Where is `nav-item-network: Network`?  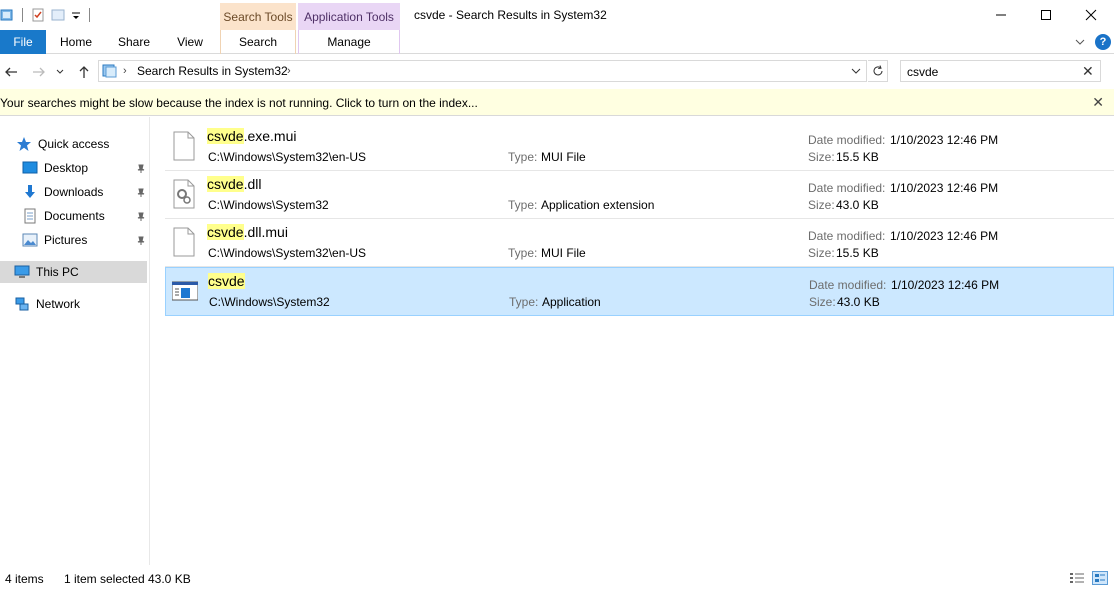
nav-item-network: Network is located at coordinates (47, 304).